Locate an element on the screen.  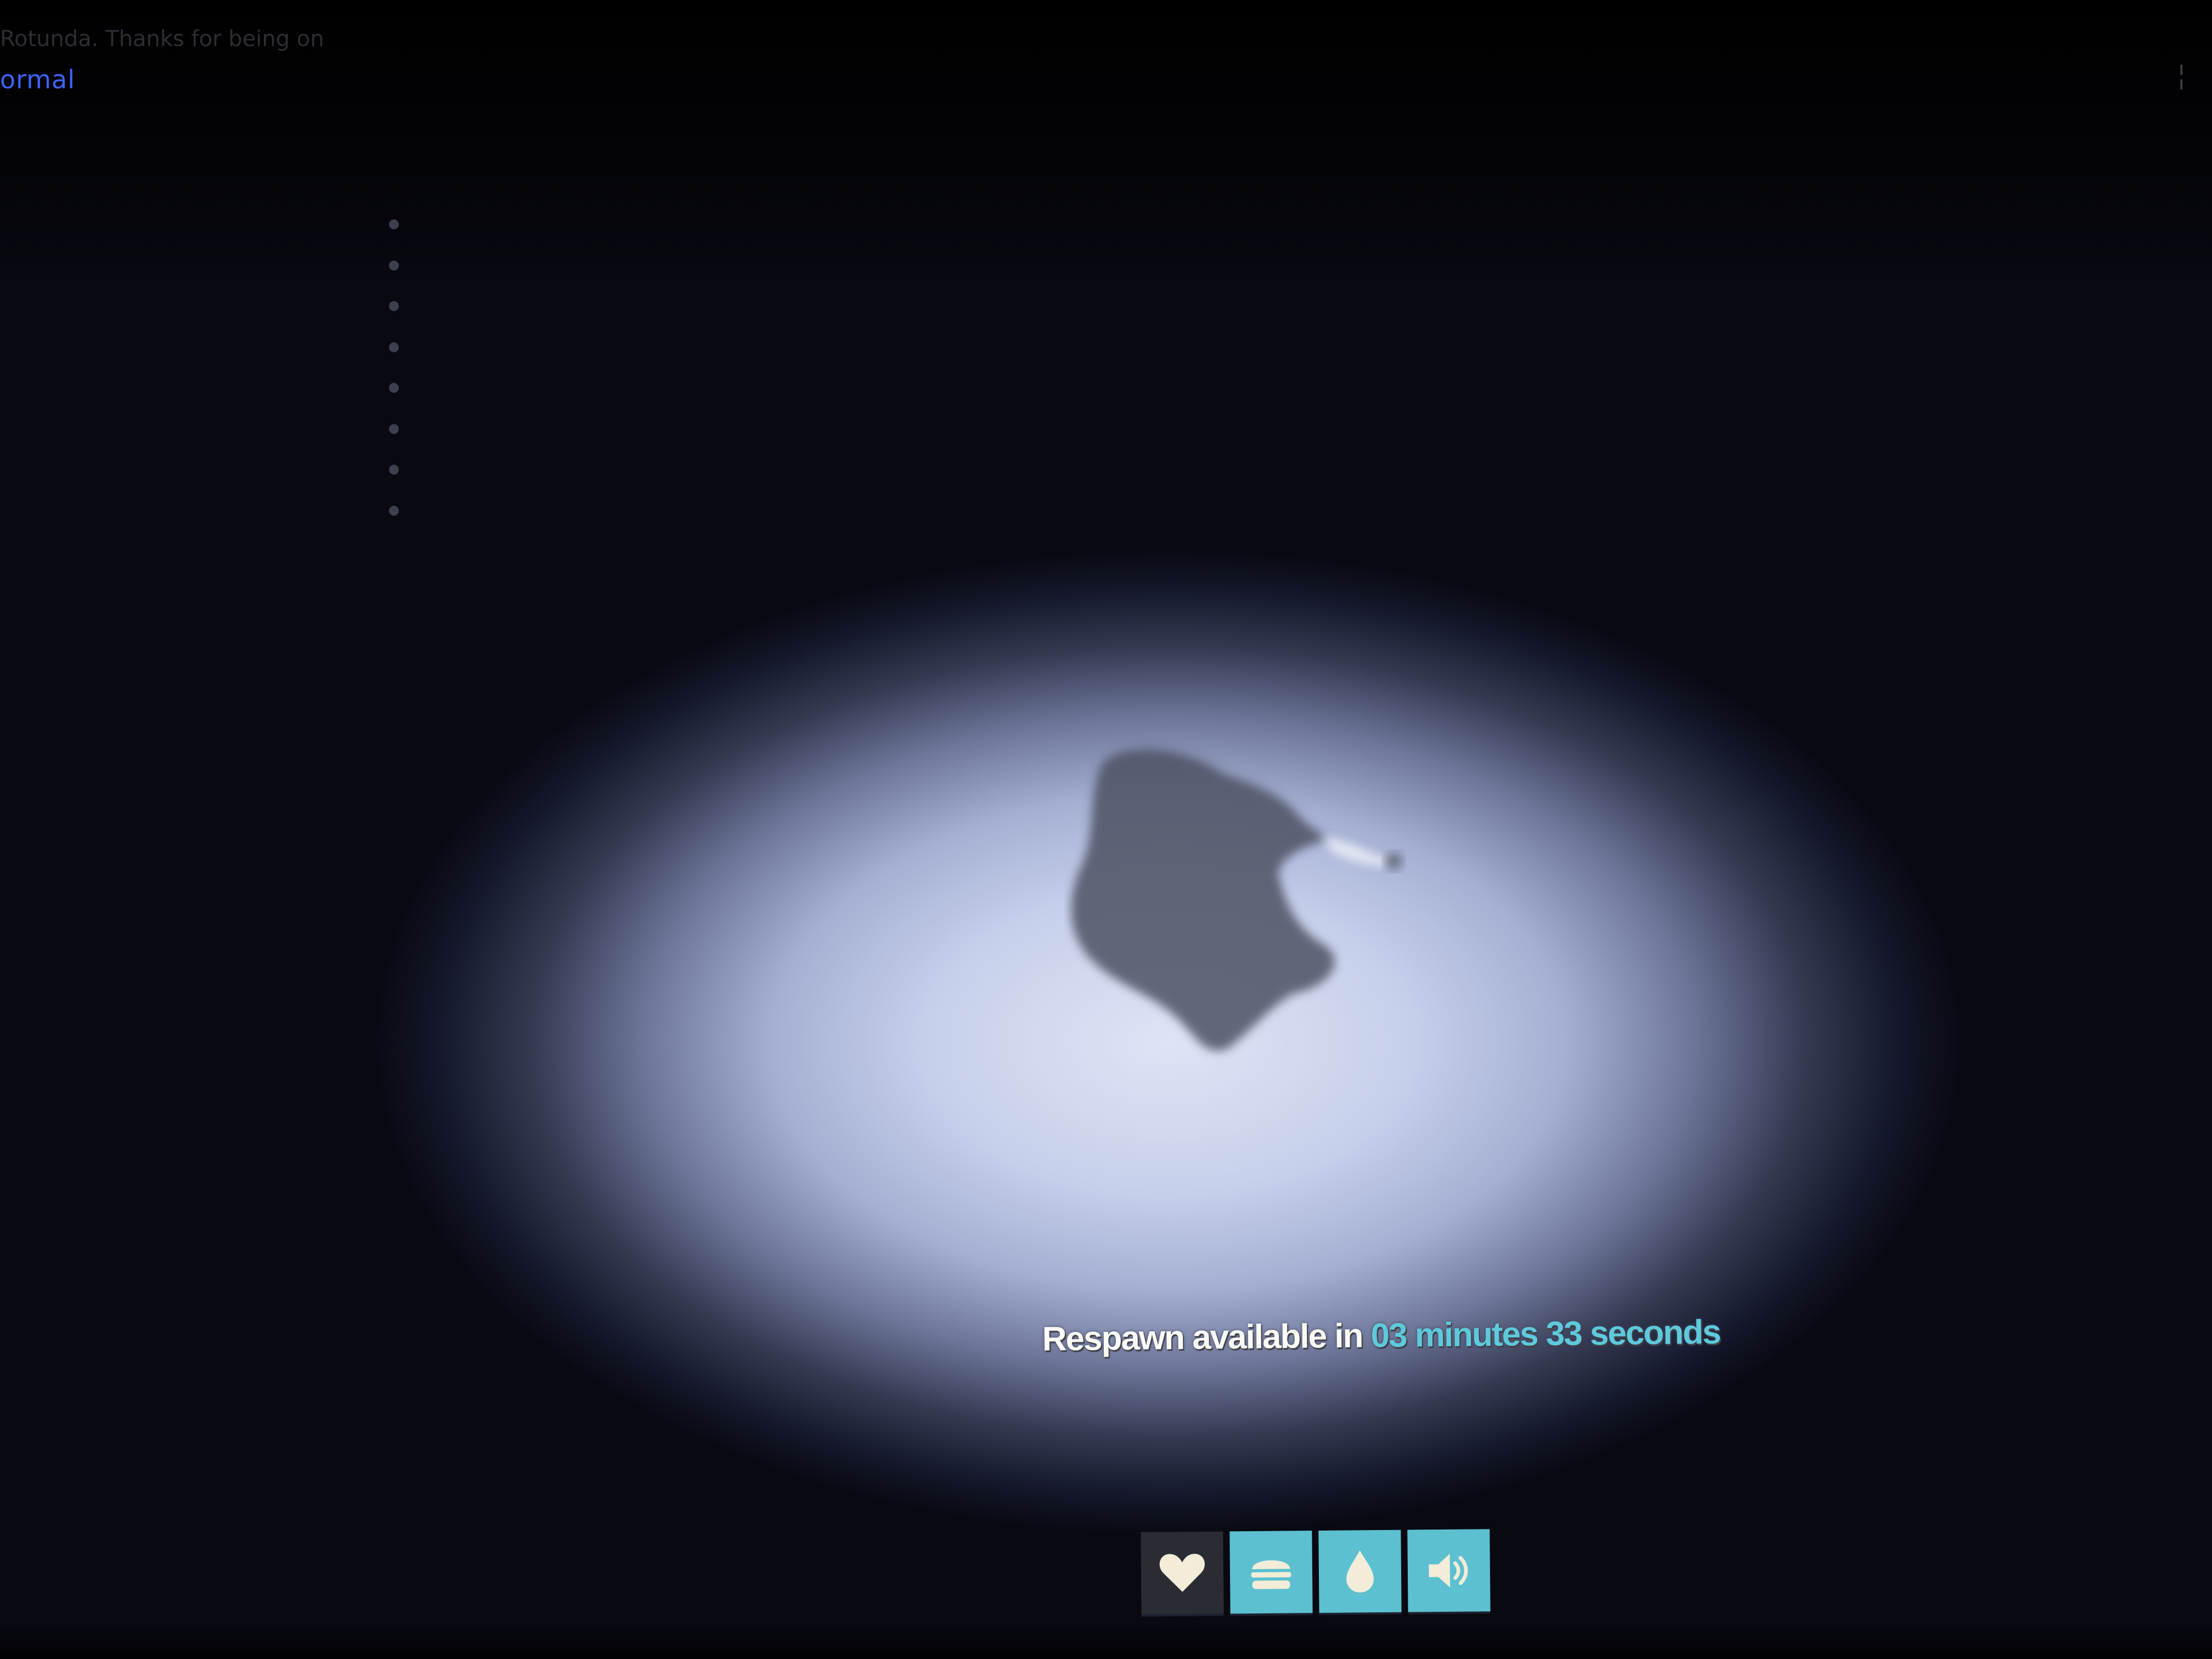
corner-indicator: ¦ is located at coordinates (2181, 76).